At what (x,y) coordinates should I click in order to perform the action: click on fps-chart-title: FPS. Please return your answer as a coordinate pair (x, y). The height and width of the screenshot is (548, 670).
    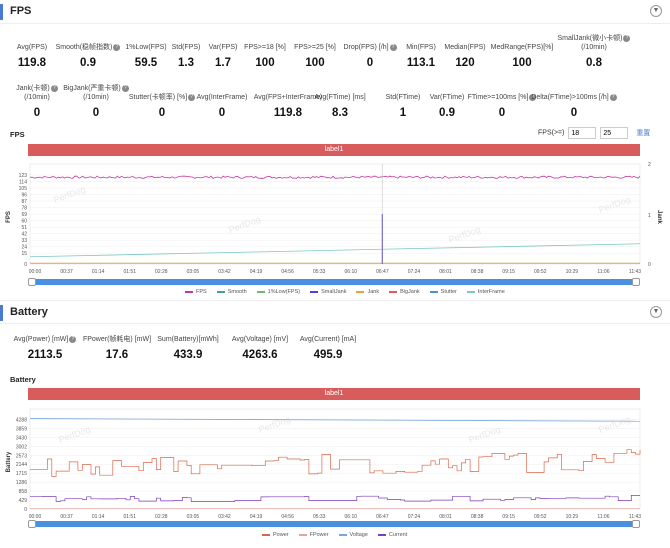
    Looking at the image, I should click on (17, 134).